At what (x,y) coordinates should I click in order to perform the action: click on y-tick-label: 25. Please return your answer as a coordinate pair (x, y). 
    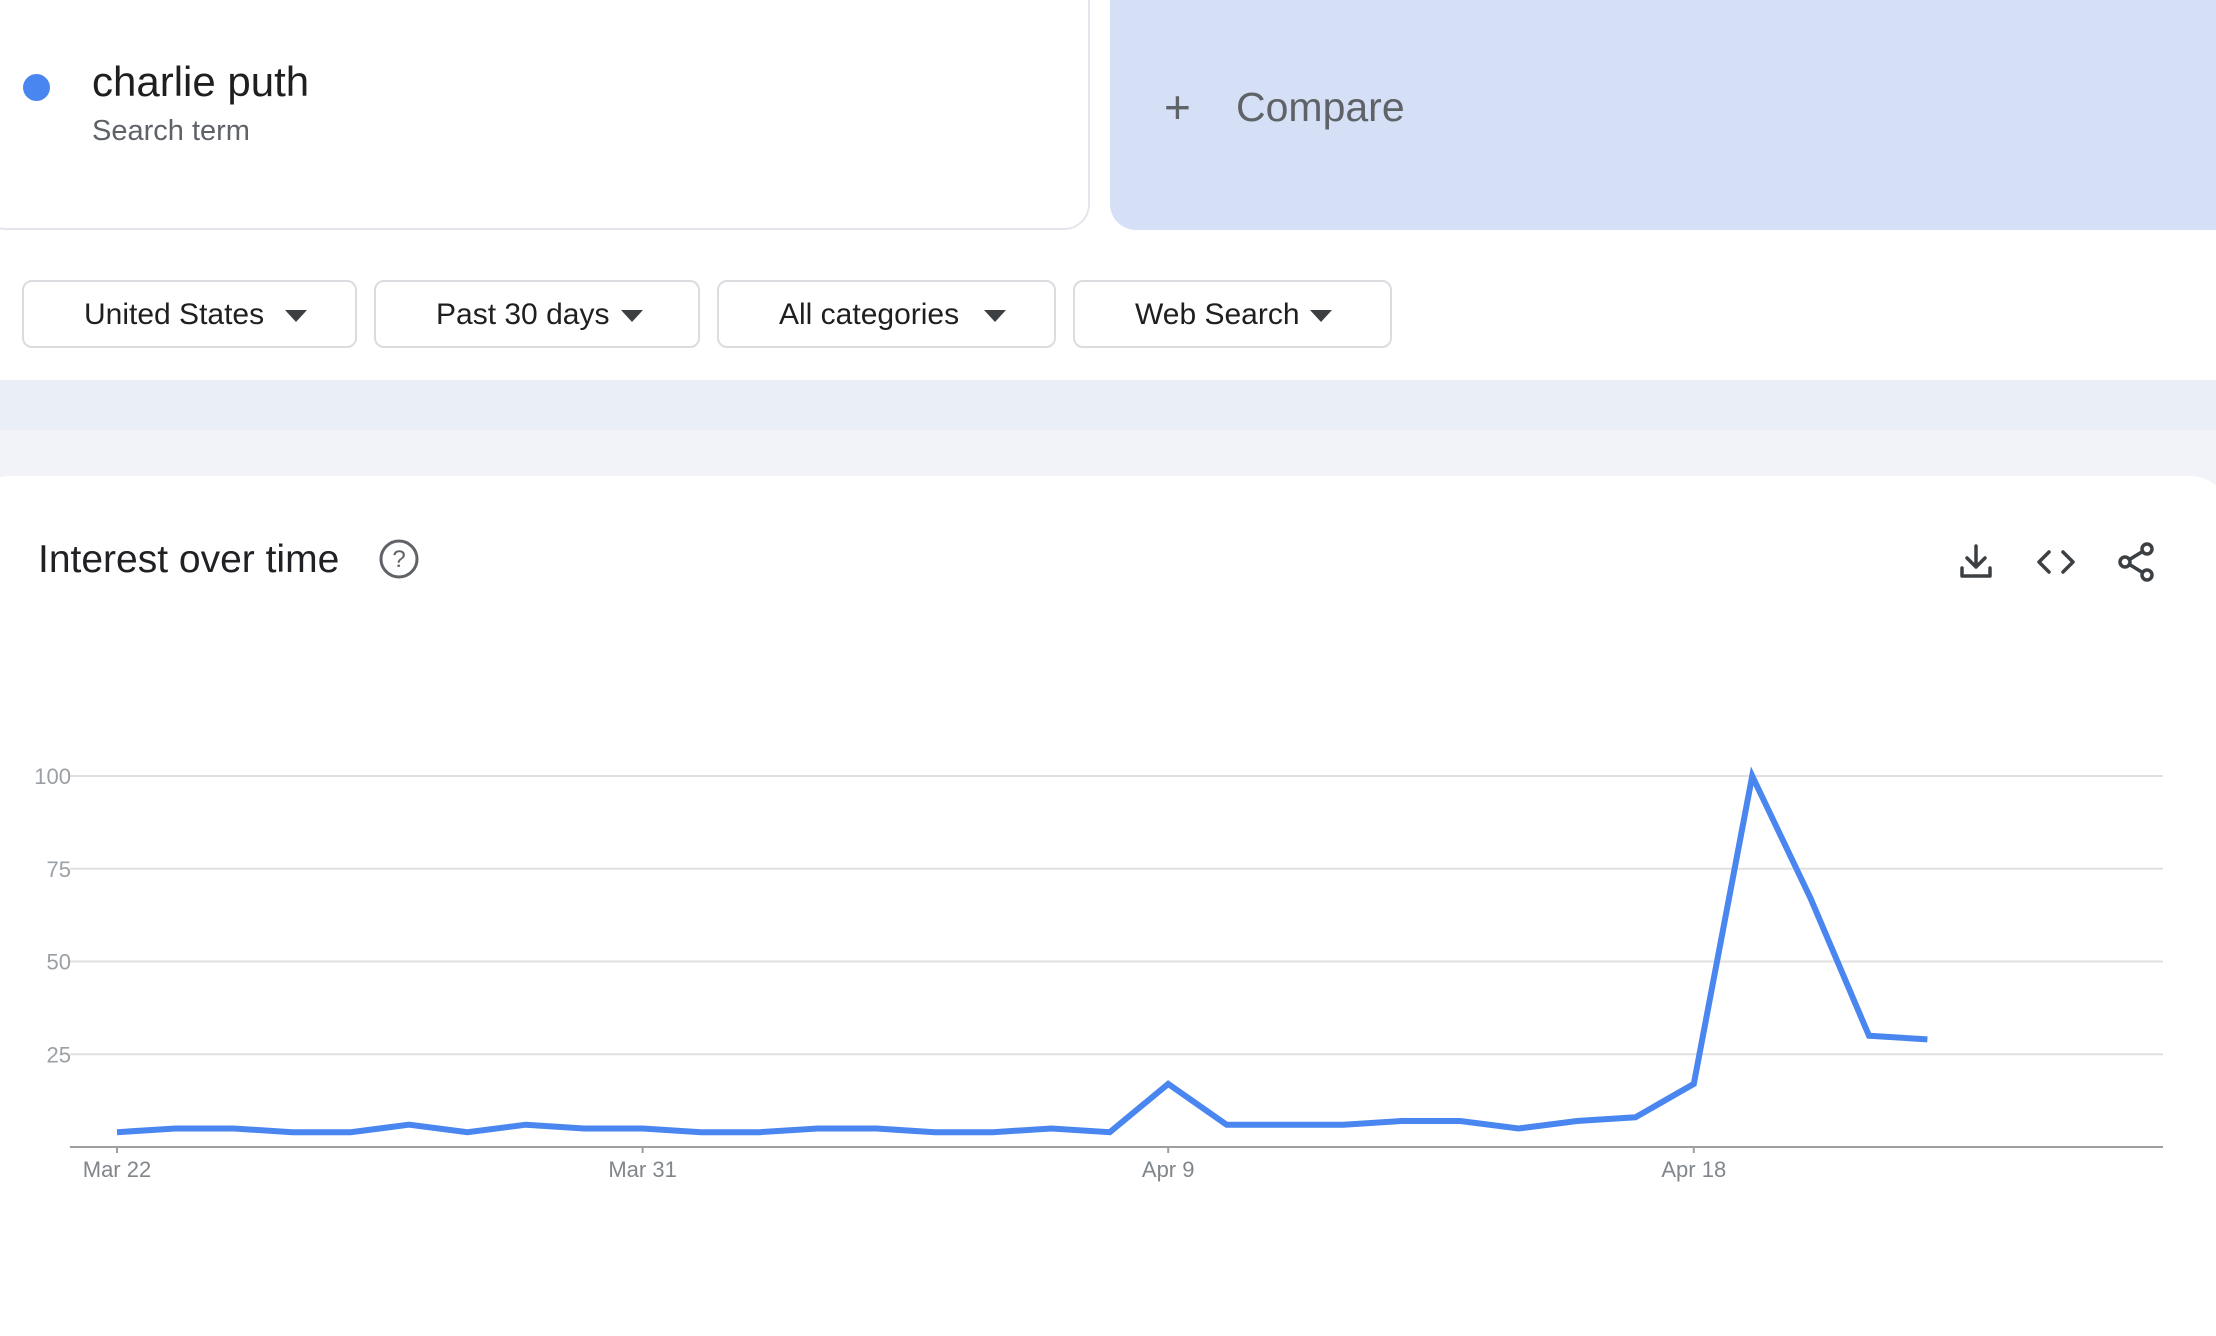
    Looking at the image, I should click on (59, 1054).